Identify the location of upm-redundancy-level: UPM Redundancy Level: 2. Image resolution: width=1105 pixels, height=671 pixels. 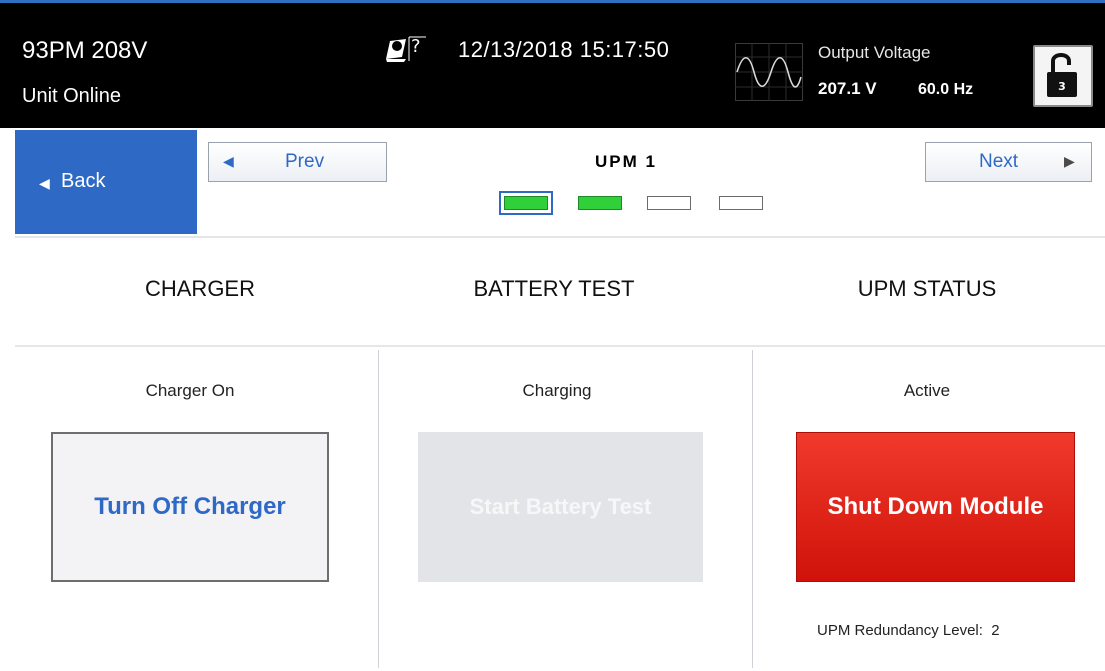
(908, 630).